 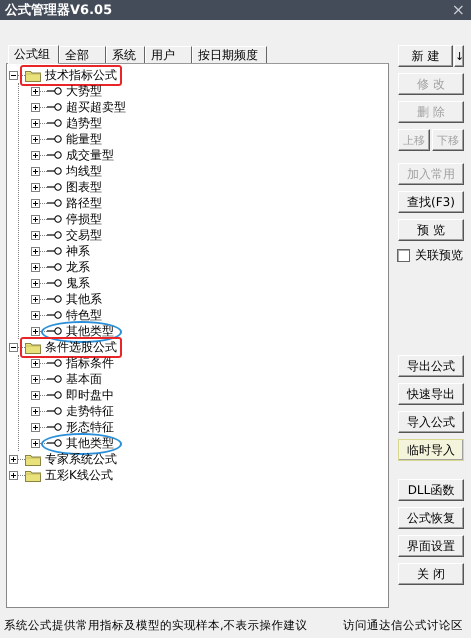 What do you see at coordinates (90, 395) in the screenshot?
I see `formula-label: 即时盘中` at bounding box center [90, 395].